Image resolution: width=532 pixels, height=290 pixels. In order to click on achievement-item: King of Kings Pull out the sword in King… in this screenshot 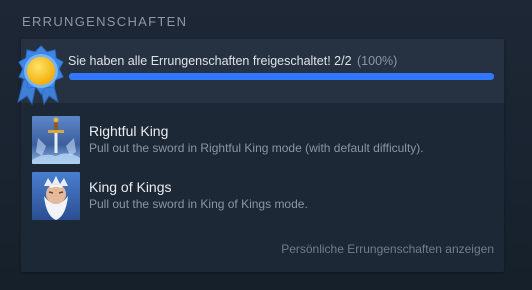, I will do `click(262, 197)`.